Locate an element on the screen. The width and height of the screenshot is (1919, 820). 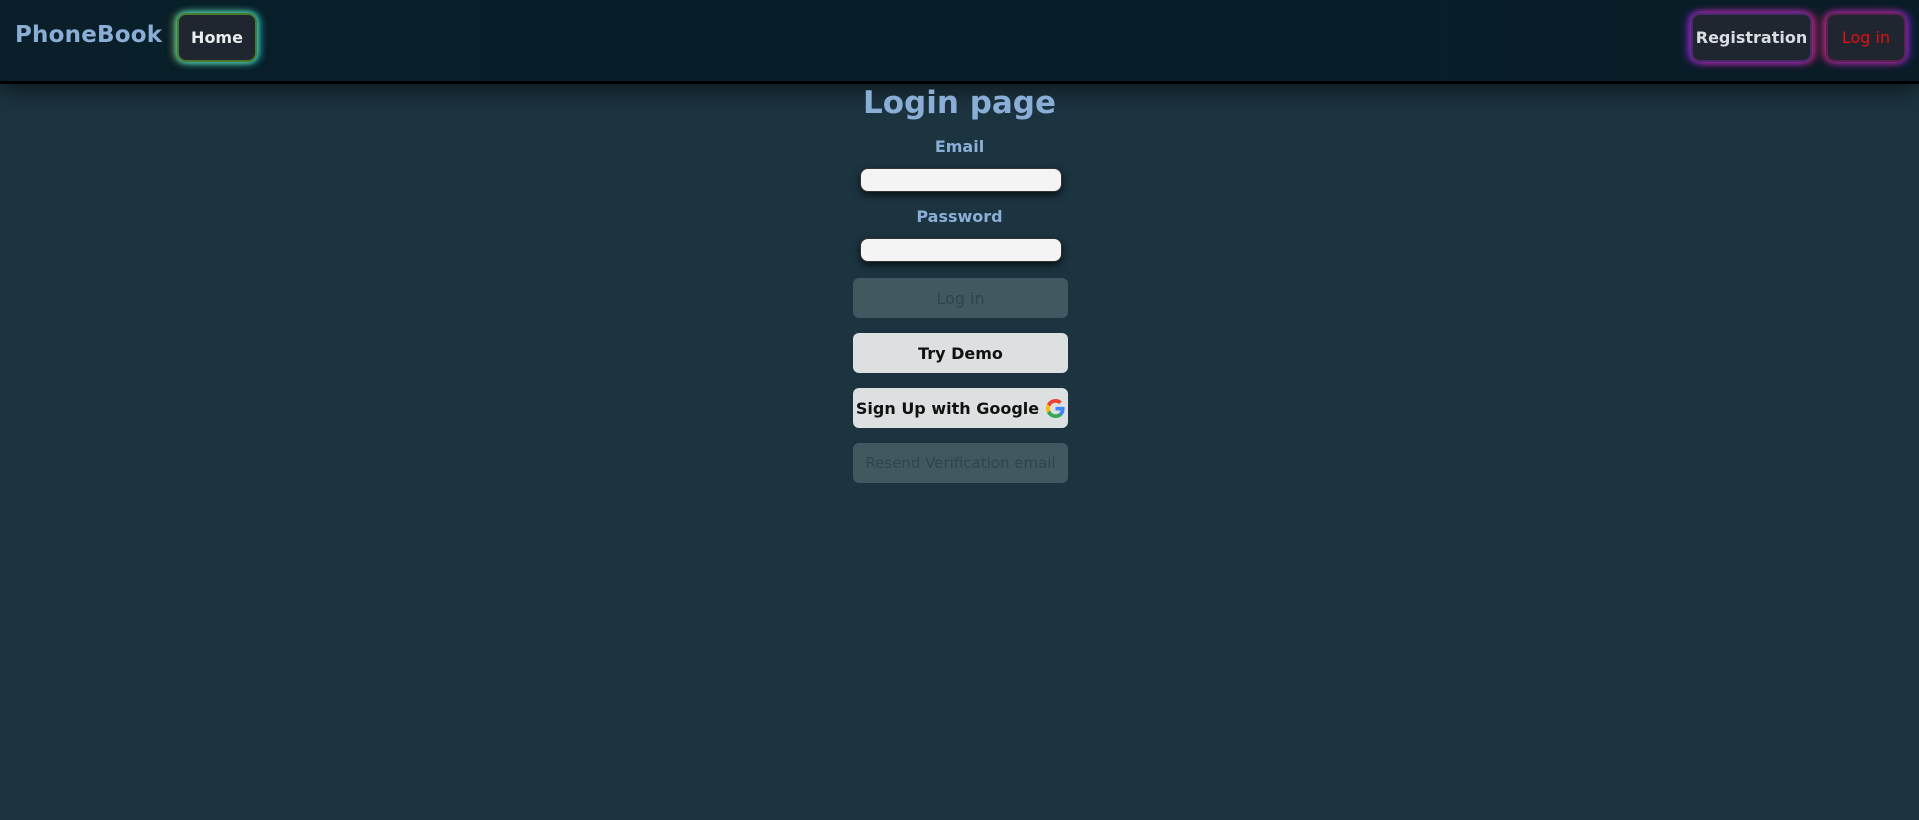
email-input is located at coordinates (961, 180).